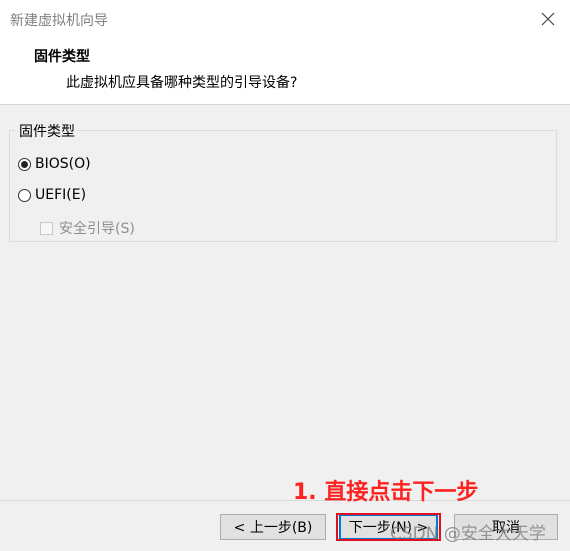 Image resolution: width=570 pixels, height=551 pixels. What do you see at coordinates (386, 492) in the screenshot?
I see `annotation-text: 1. 直接点击下一步` at bounding box center [386, 492].